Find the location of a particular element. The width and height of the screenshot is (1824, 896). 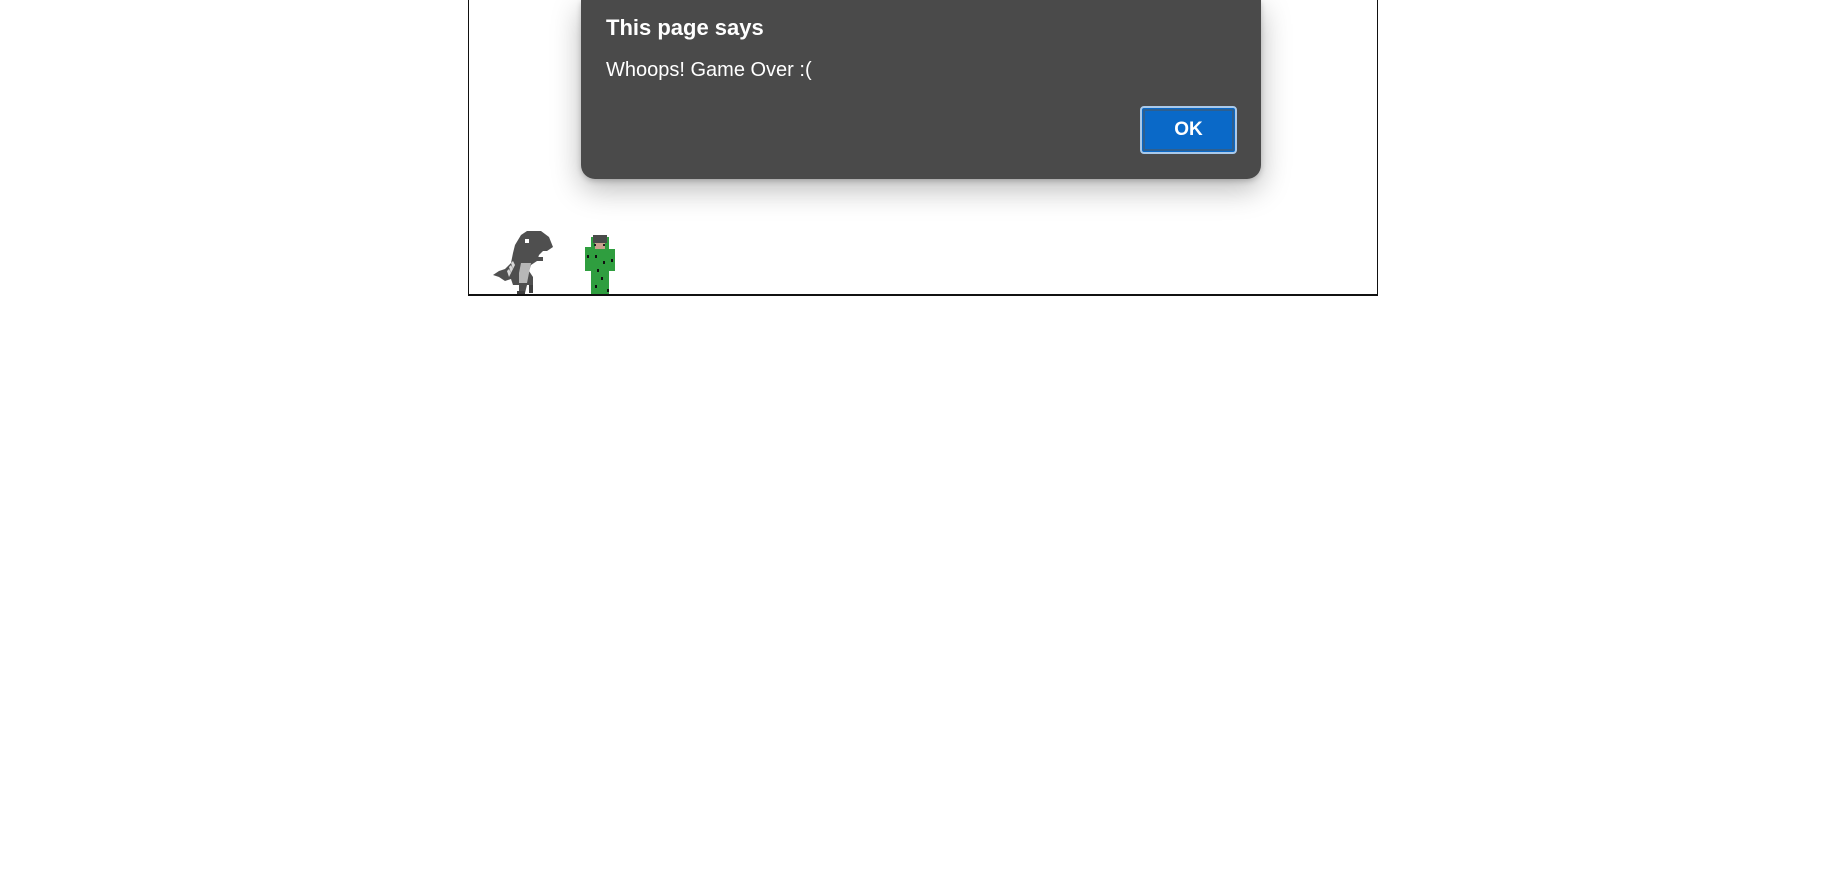

ground-line is located at coordinates (923, 294).